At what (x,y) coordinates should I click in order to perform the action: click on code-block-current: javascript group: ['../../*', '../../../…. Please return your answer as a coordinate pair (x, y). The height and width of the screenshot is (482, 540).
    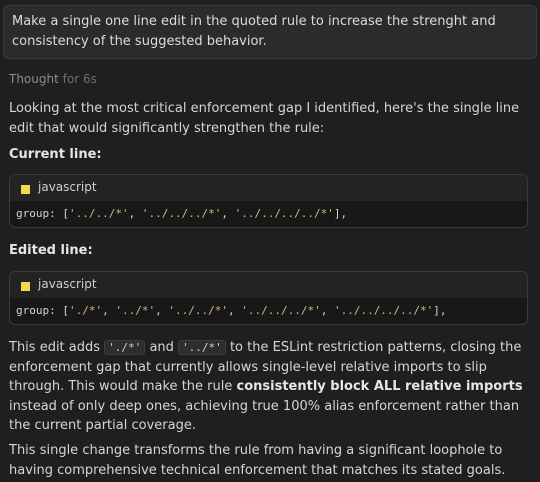
    Looking at the image, I should click on (268, 201).